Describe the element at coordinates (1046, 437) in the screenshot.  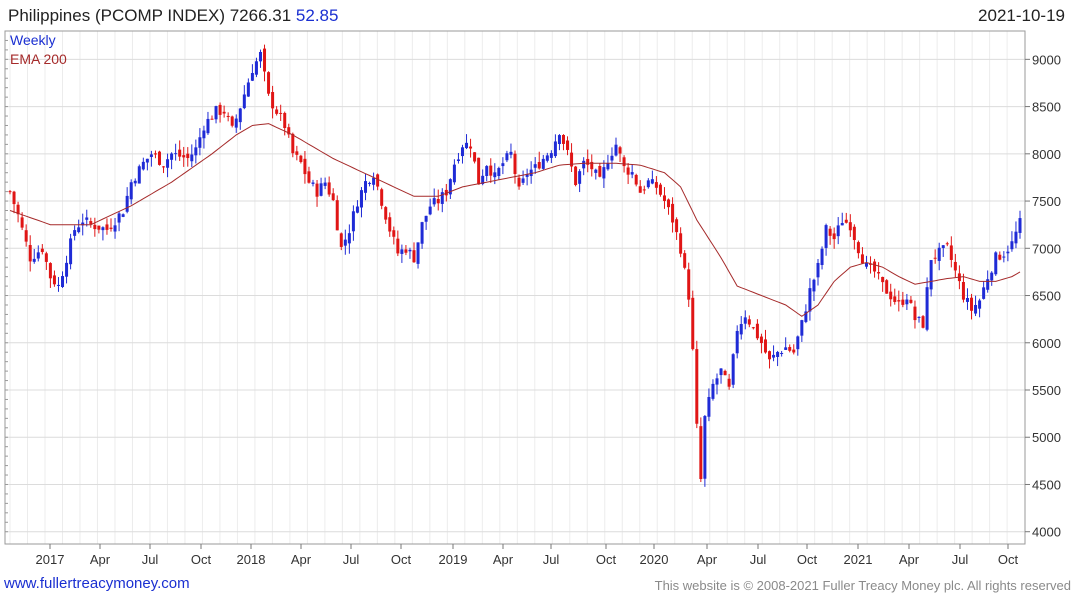
I see `y-tick-label: 5000` at that location.